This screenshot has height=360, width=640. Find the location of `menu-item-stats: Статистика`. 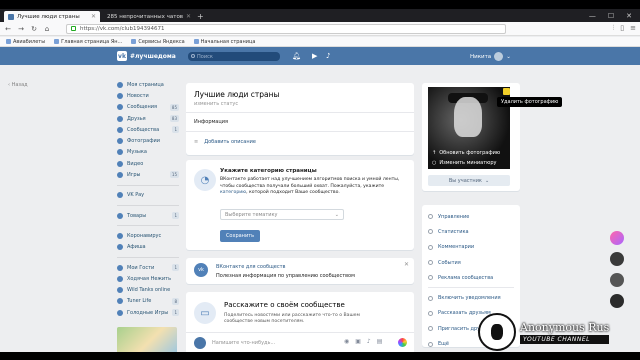

menu-item-stats: Статистика is located at coordinates (471, 231).